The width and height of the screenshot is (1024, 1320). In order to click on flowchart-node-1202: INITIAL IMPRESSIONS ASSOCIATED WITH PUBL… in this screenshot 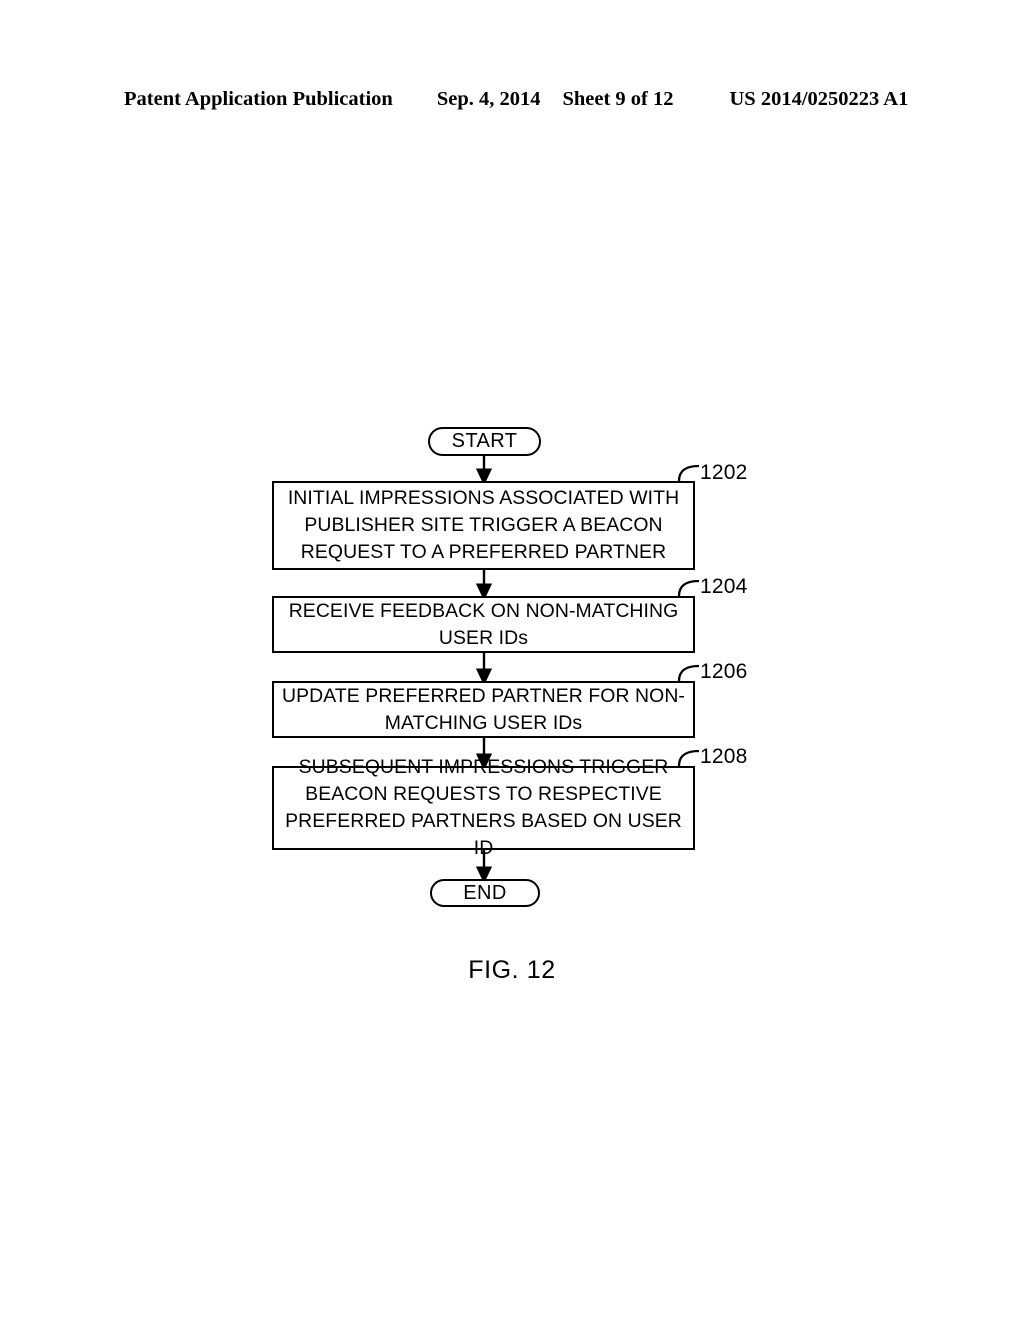, I will do `click(483, 525)`.